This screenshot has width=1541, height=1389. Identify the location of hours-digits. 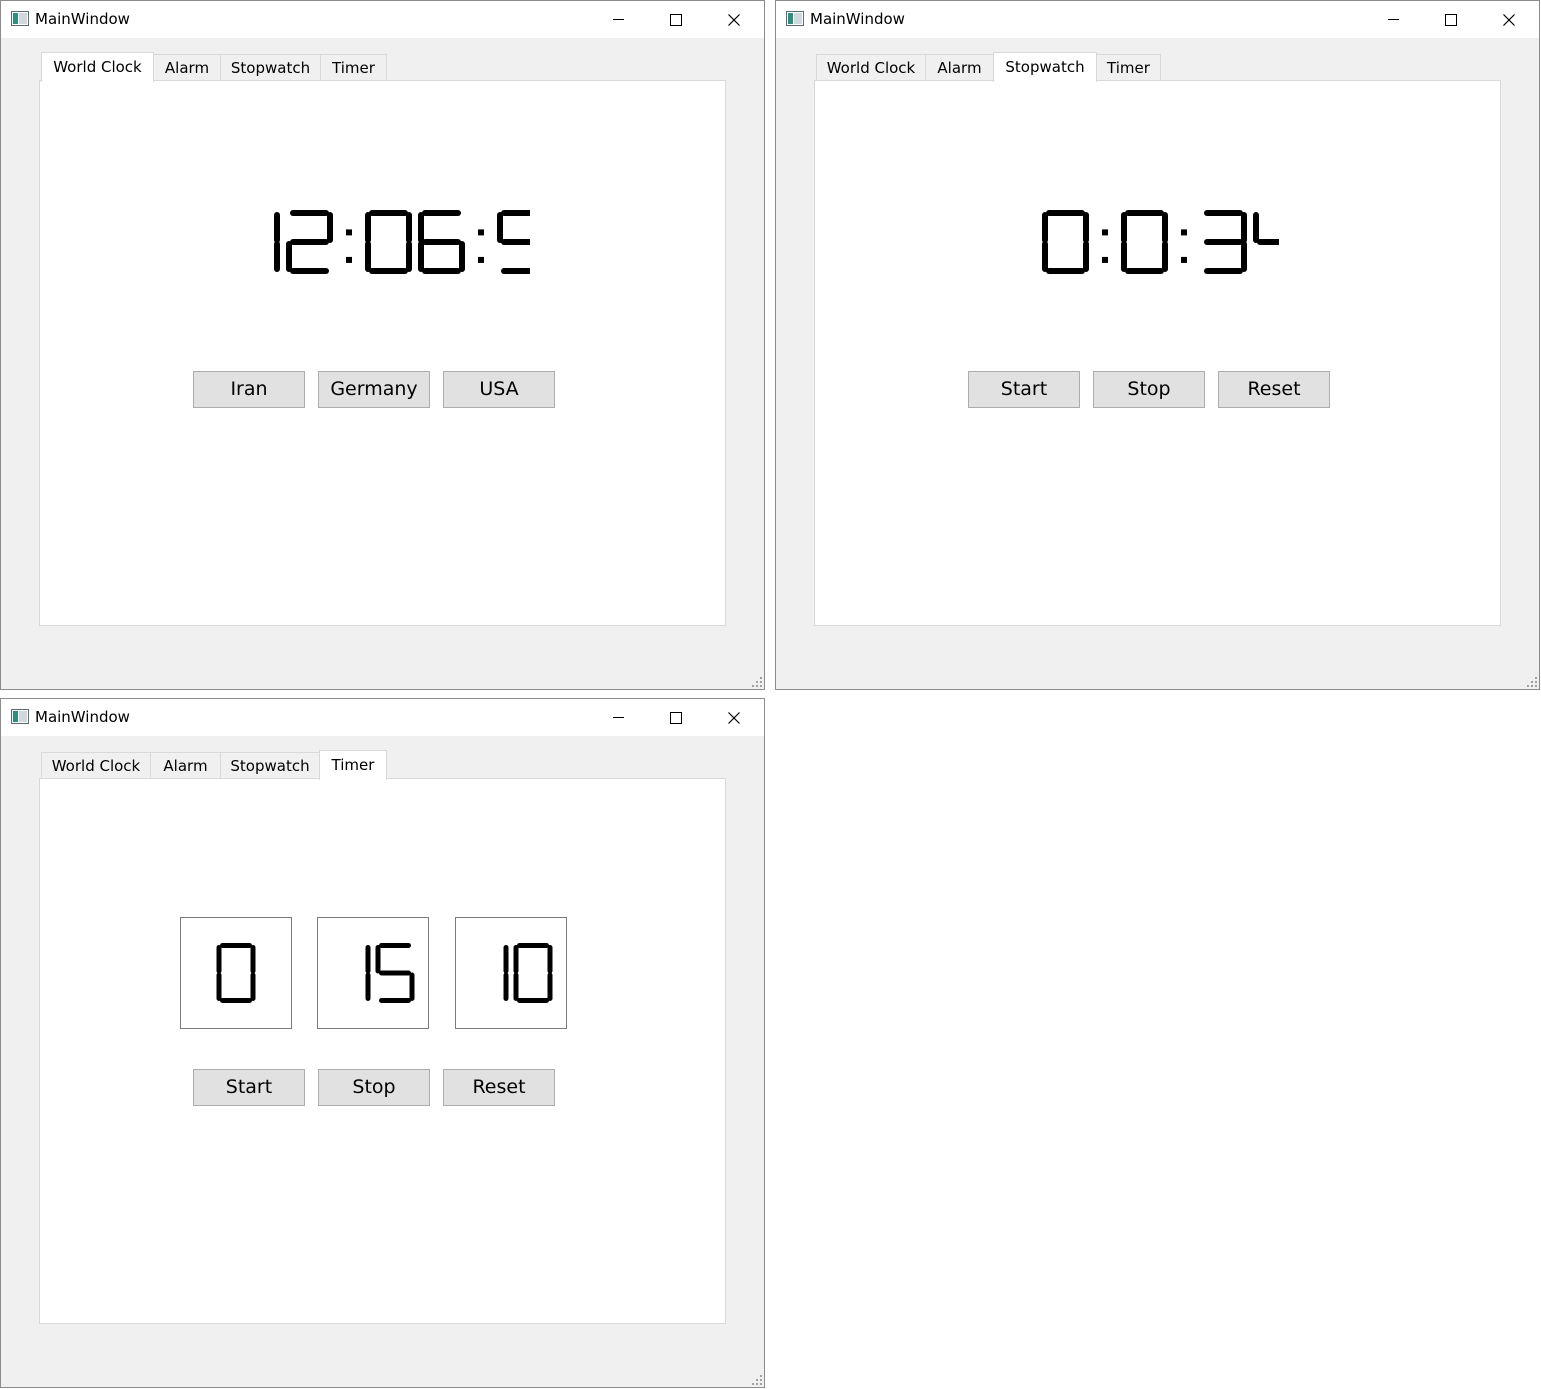
(236, 973).